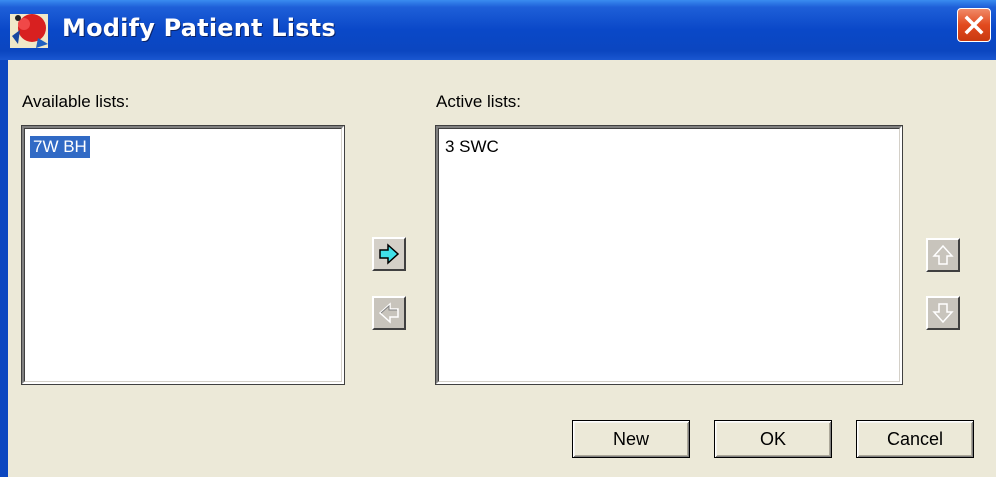 This screenshot has height=477, width=996. I want to click on window-border, so click(4, 268).